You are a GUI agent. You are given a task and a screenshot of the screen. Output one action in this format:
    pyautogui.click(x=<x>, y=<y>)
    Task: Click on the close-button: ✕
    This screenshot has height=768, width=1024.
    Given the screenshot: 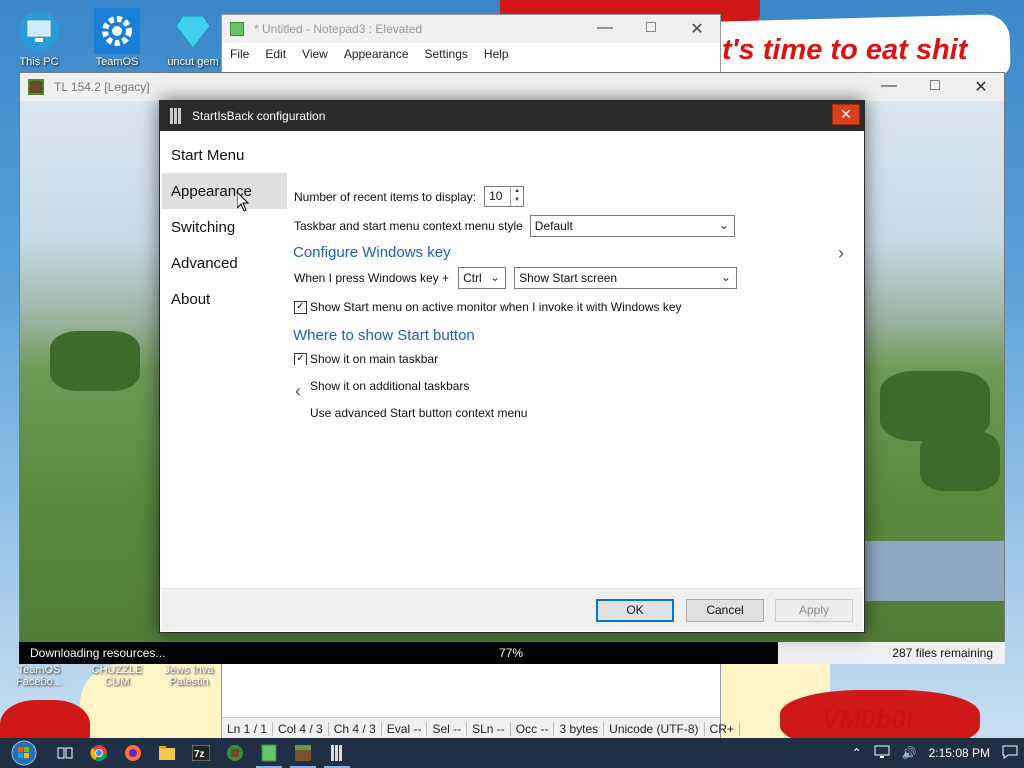 What is the action you would take?
    pyautogui.click(x=846, y=114)
    